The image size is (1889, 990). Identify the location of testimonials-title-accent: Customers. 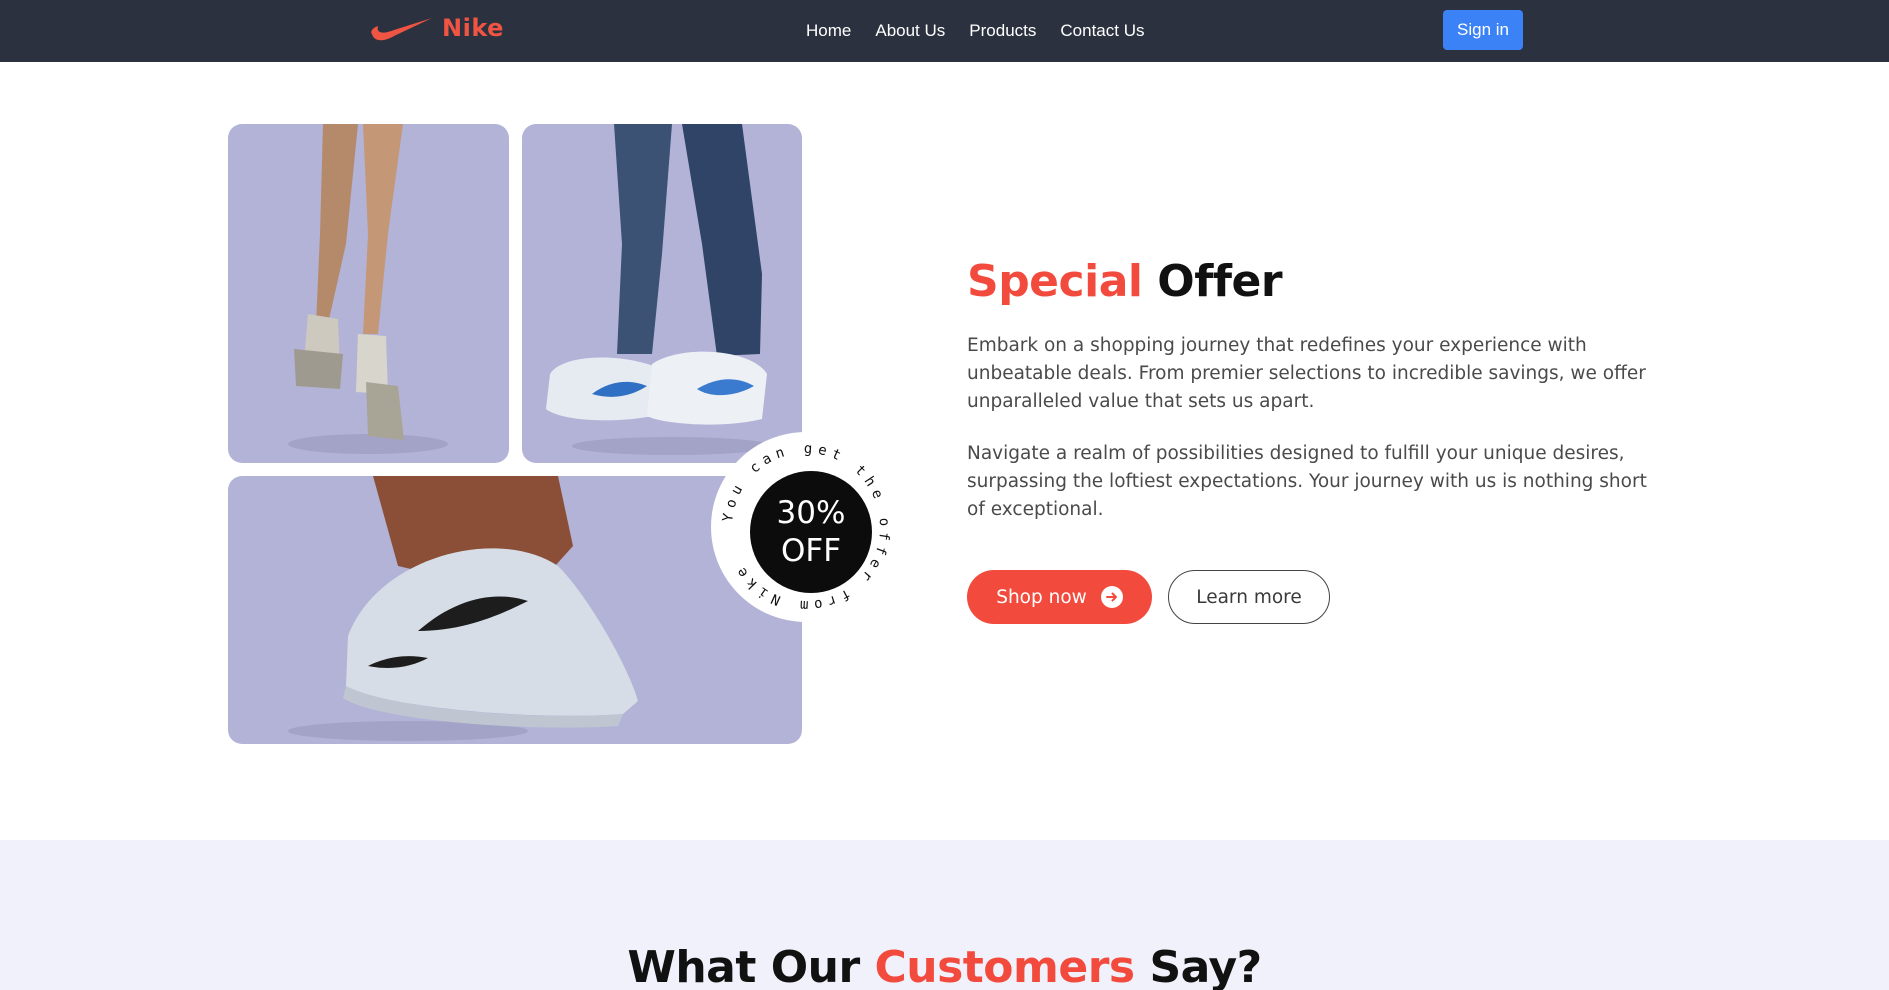
(1004, 966).